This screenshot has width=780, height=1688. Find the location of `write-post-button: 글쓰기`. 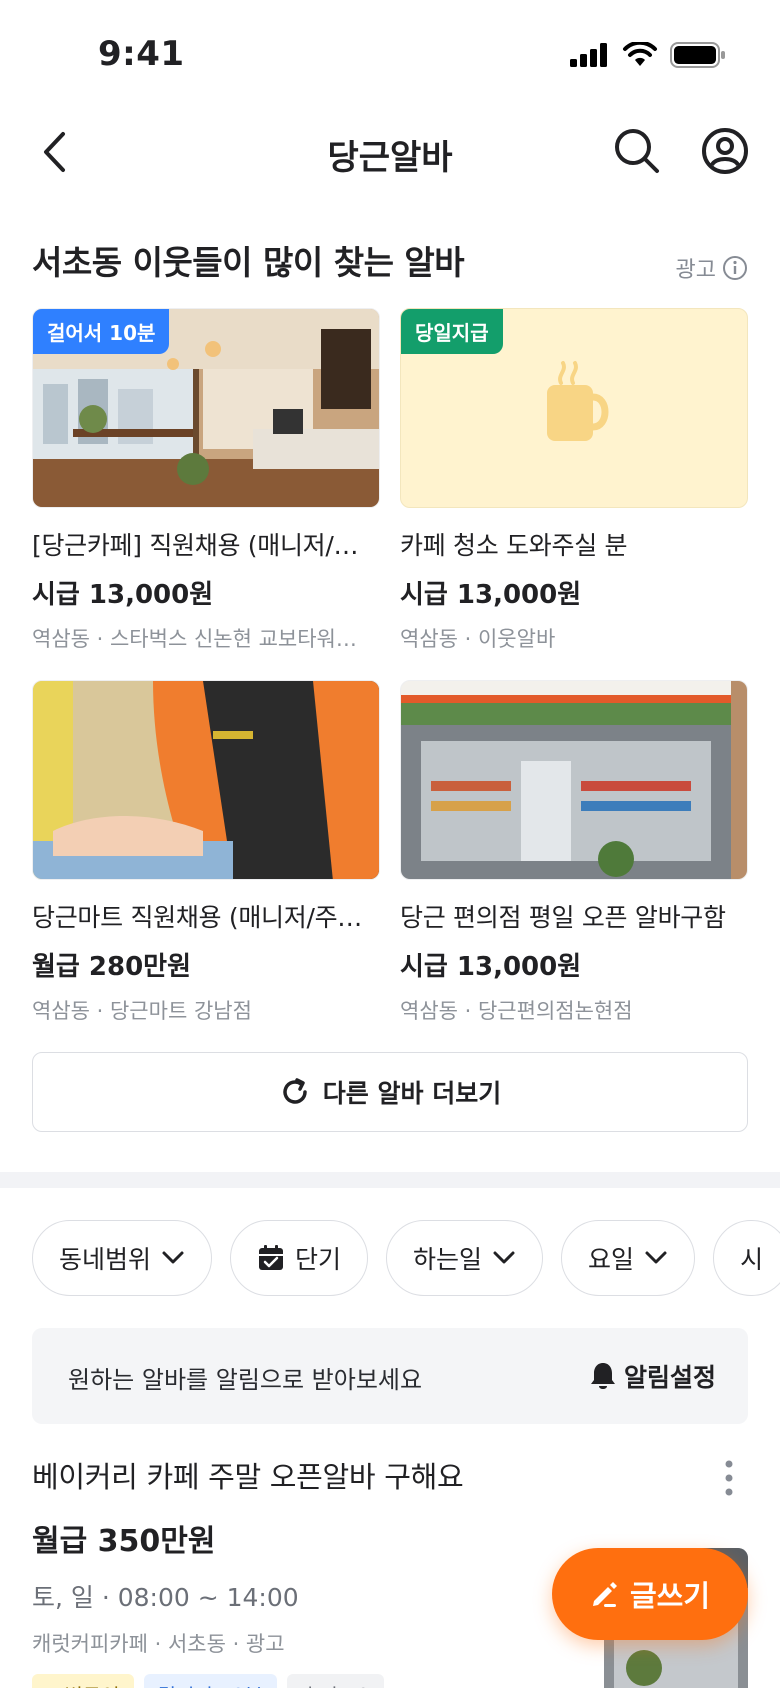

write-post-button: 글쓰기 is located at coordinates (650, 1594).